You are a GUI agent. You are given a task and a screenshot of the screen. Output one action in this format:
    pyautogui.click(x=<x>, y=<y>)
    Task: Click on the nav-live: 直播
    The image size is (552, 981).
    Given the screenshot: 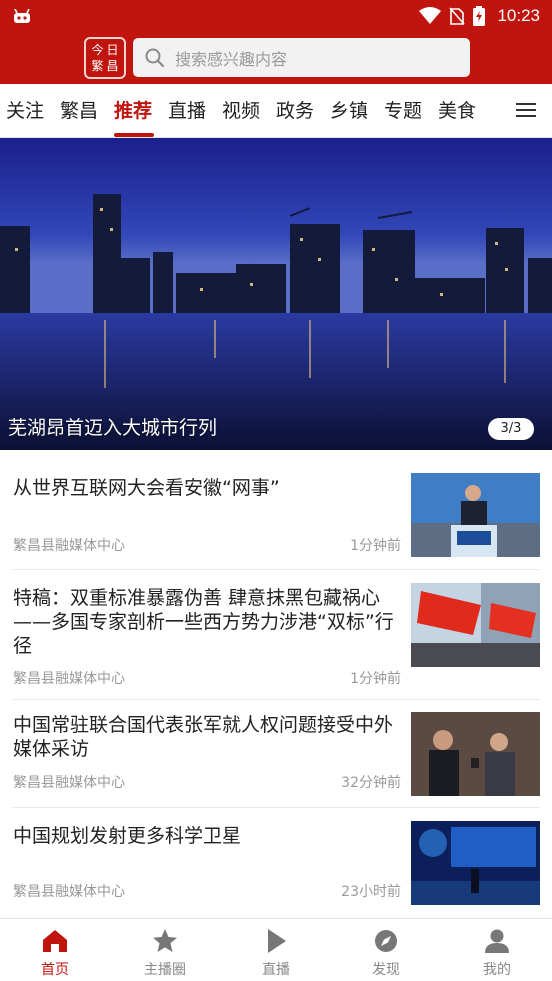 What is the action you would take?
    pyautogui.click(x=276, y=950)
    